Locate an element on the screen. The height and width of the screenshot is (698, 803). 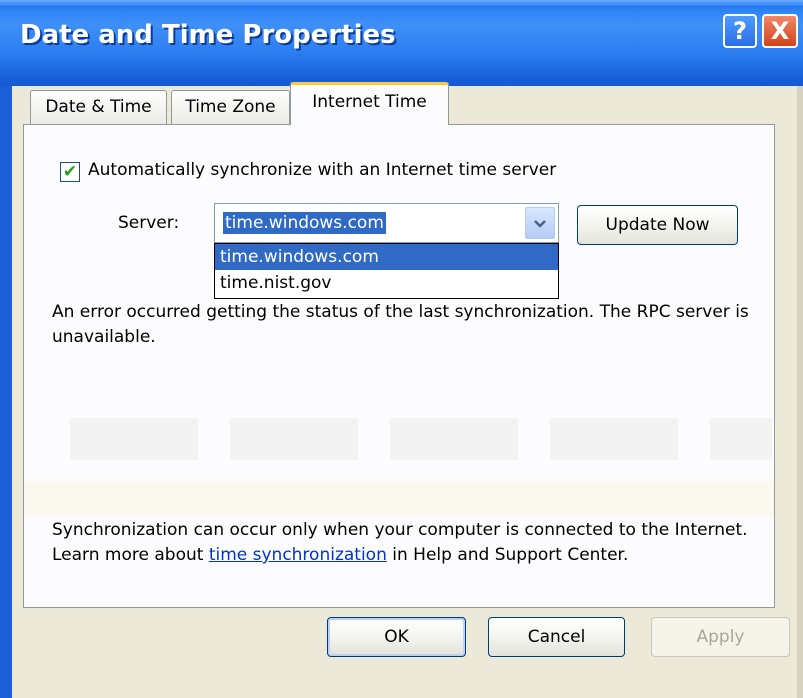
server-dropdown-list: time.windows.com time.nist.gov is located at coordinates (386, 271).